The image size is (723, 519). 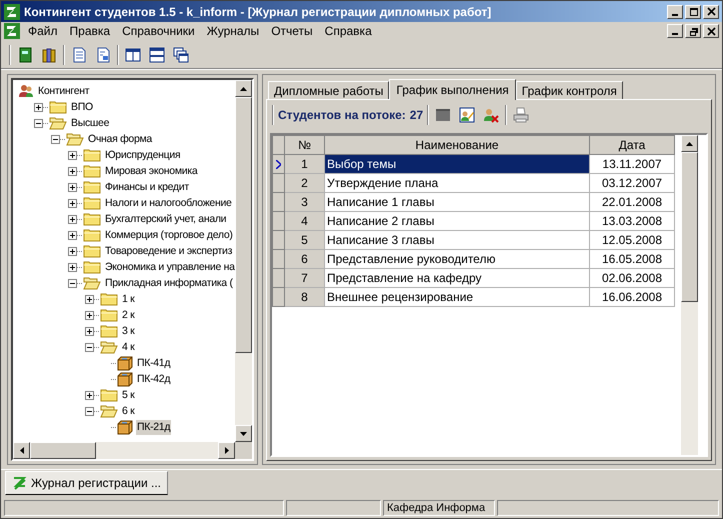 What do you see at coordinates (491, 115) in the screenshot?
I see `delete-person-icon` at bounding box center [491, 115].